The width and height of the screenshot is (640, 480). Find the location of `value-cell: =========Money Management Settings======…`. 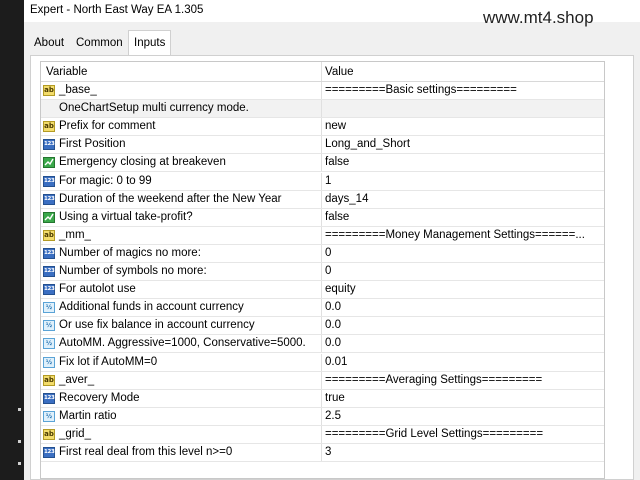

value-cell: =========Money Management Settings======… is located at coordinates (463, 235).